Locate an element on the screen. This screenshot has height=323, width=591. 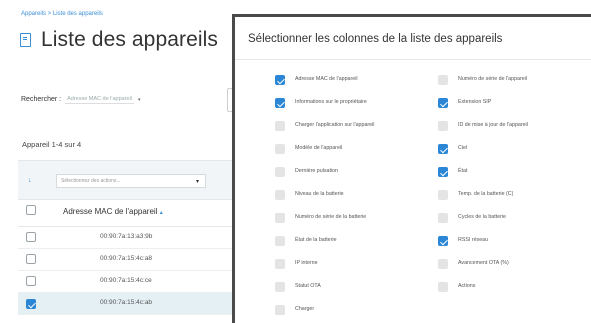
table-header-row: Adresse MAC de l'appareil ▴ is located at coordinates (128, 213).